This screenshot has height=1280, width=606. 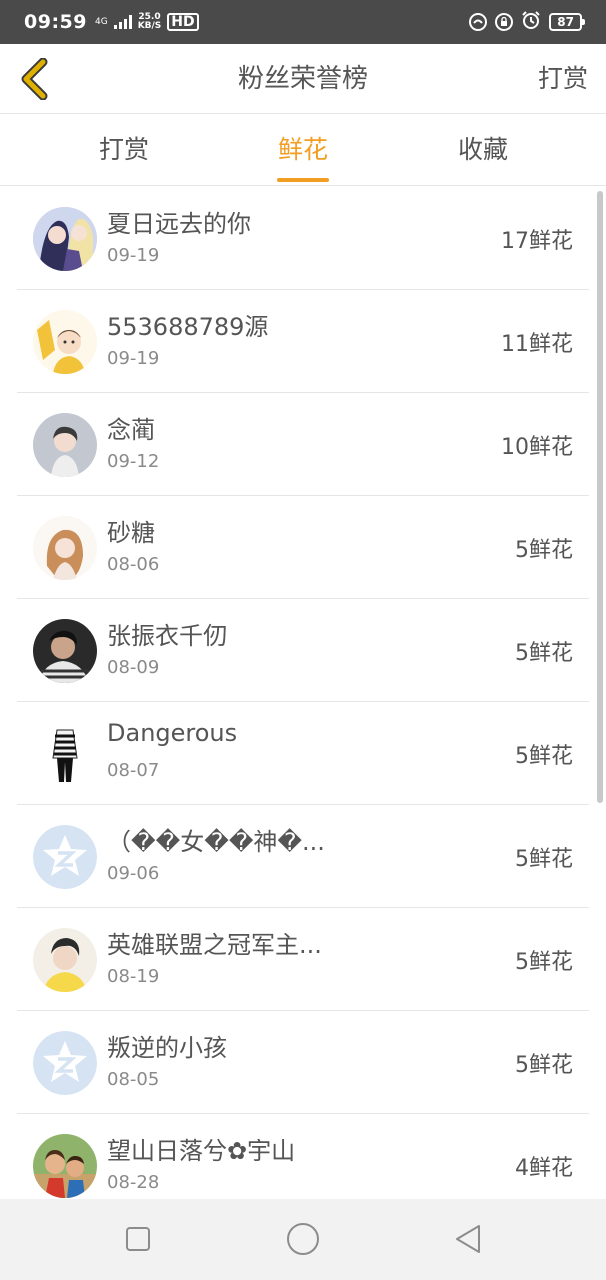 I want to click on home-button, so click(x=303, y=1239).